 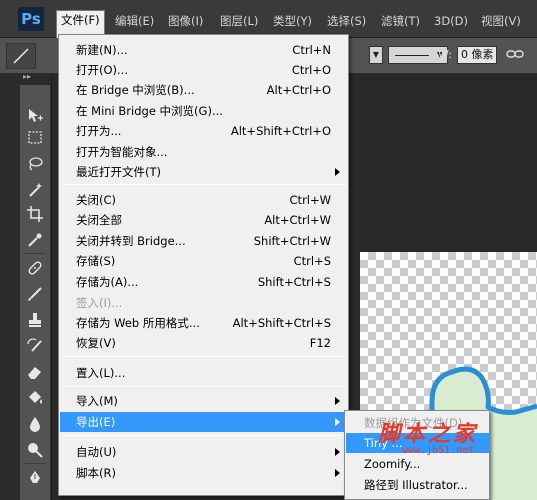 What do you see at coordinates (134, 21) in the screenshot?
I see `menu-edit: 编辑(E)` at bounding box center [134, 21].